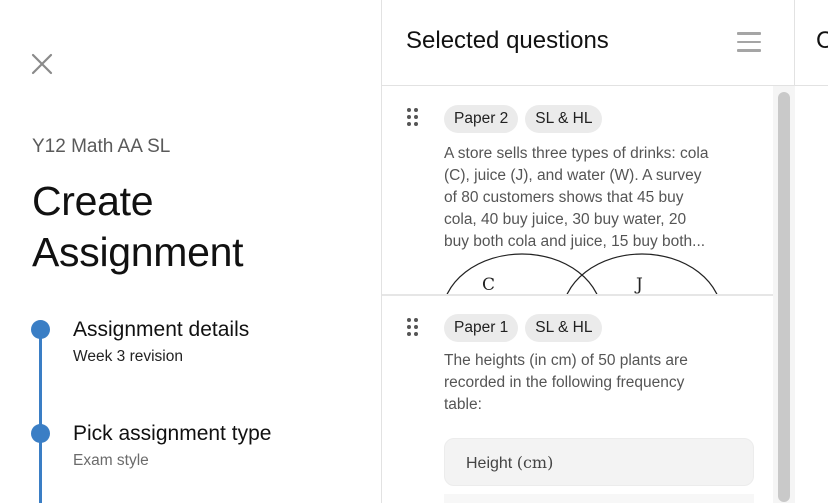  What do you see at coordinates (40, 416) in the screenshot?
I see `progress-timeline` at bounding box center [40, 416].